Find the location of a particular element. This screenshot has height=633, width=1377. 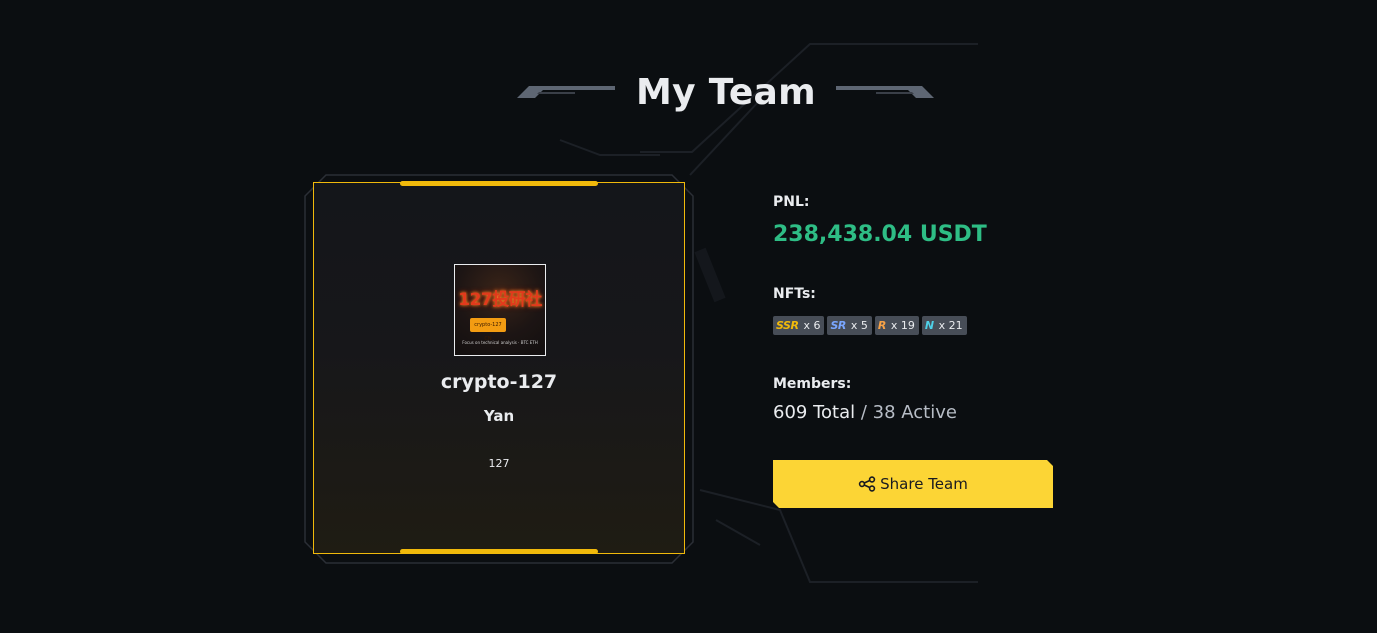

nft-count: x 19 is located at coordinates (902, 325).